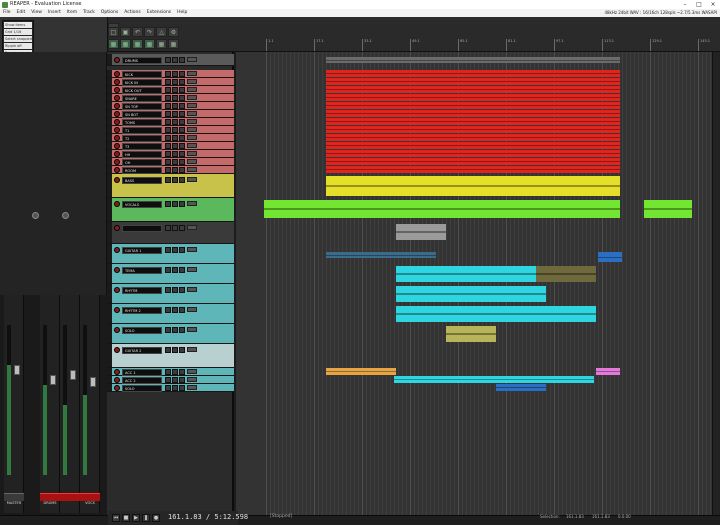 The width and height of the screenshot is (720, 525). What do you see at coordinates (149, 32) in the screenshot?
I see `redo-icon: ↷` at bounding box center [149, 32].